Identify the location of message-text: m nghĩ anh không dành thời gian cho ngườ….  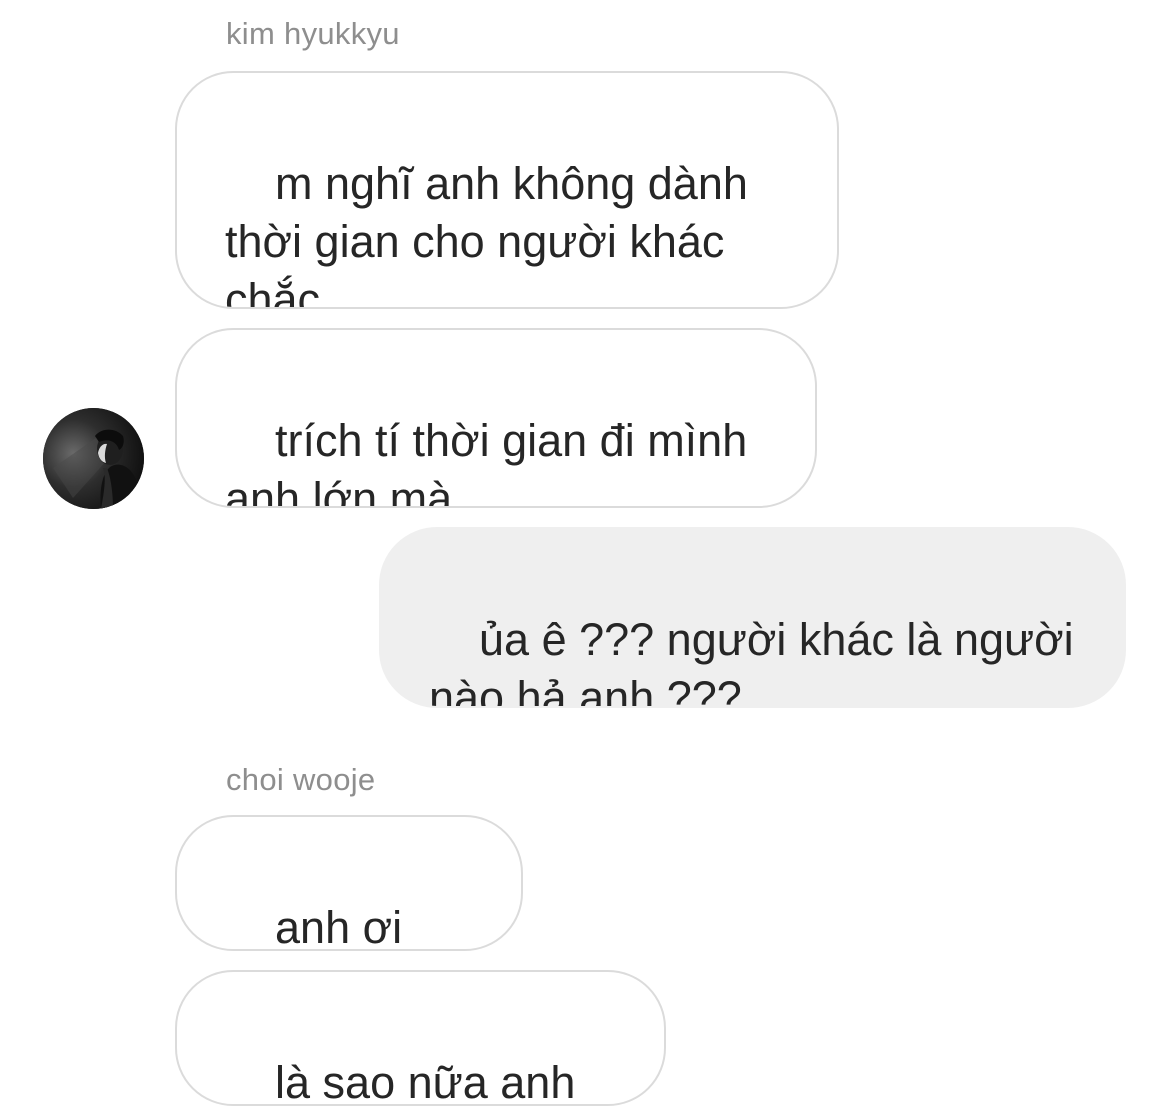
(486, 233).